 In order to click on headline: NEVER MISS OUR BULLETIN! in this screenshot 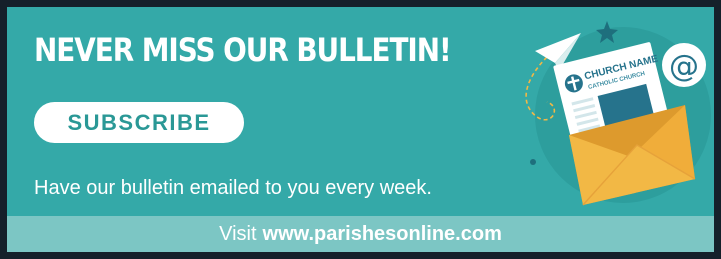, I will do `click(243, 50)`.